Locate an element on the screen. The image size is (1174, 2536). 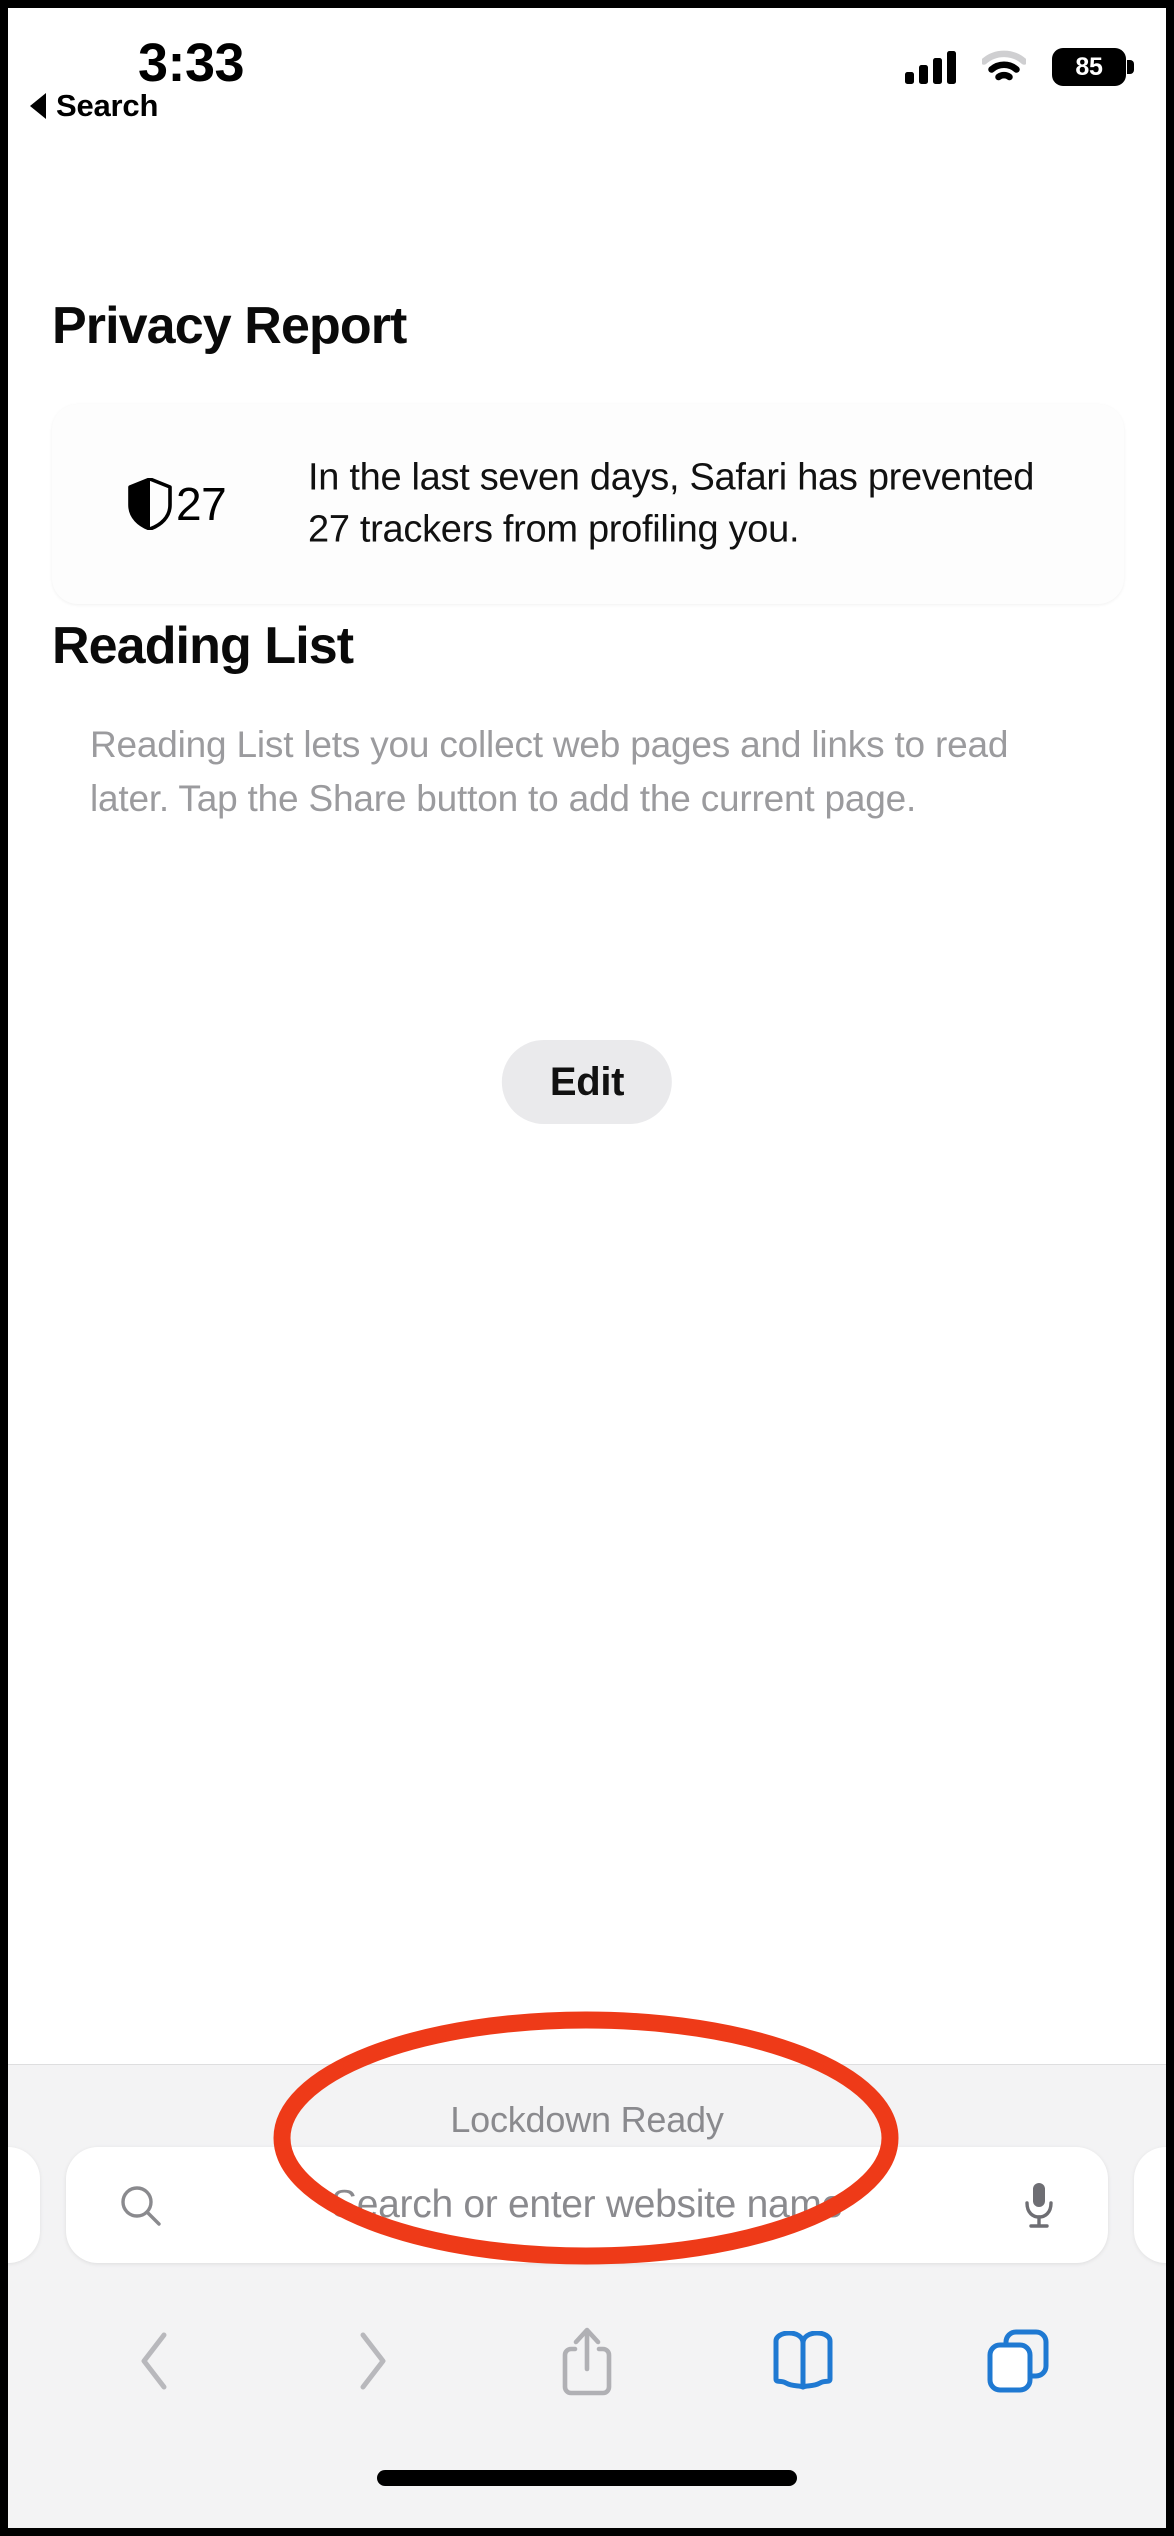
shield-half-filled-icon is located at coordinates (150, 504).